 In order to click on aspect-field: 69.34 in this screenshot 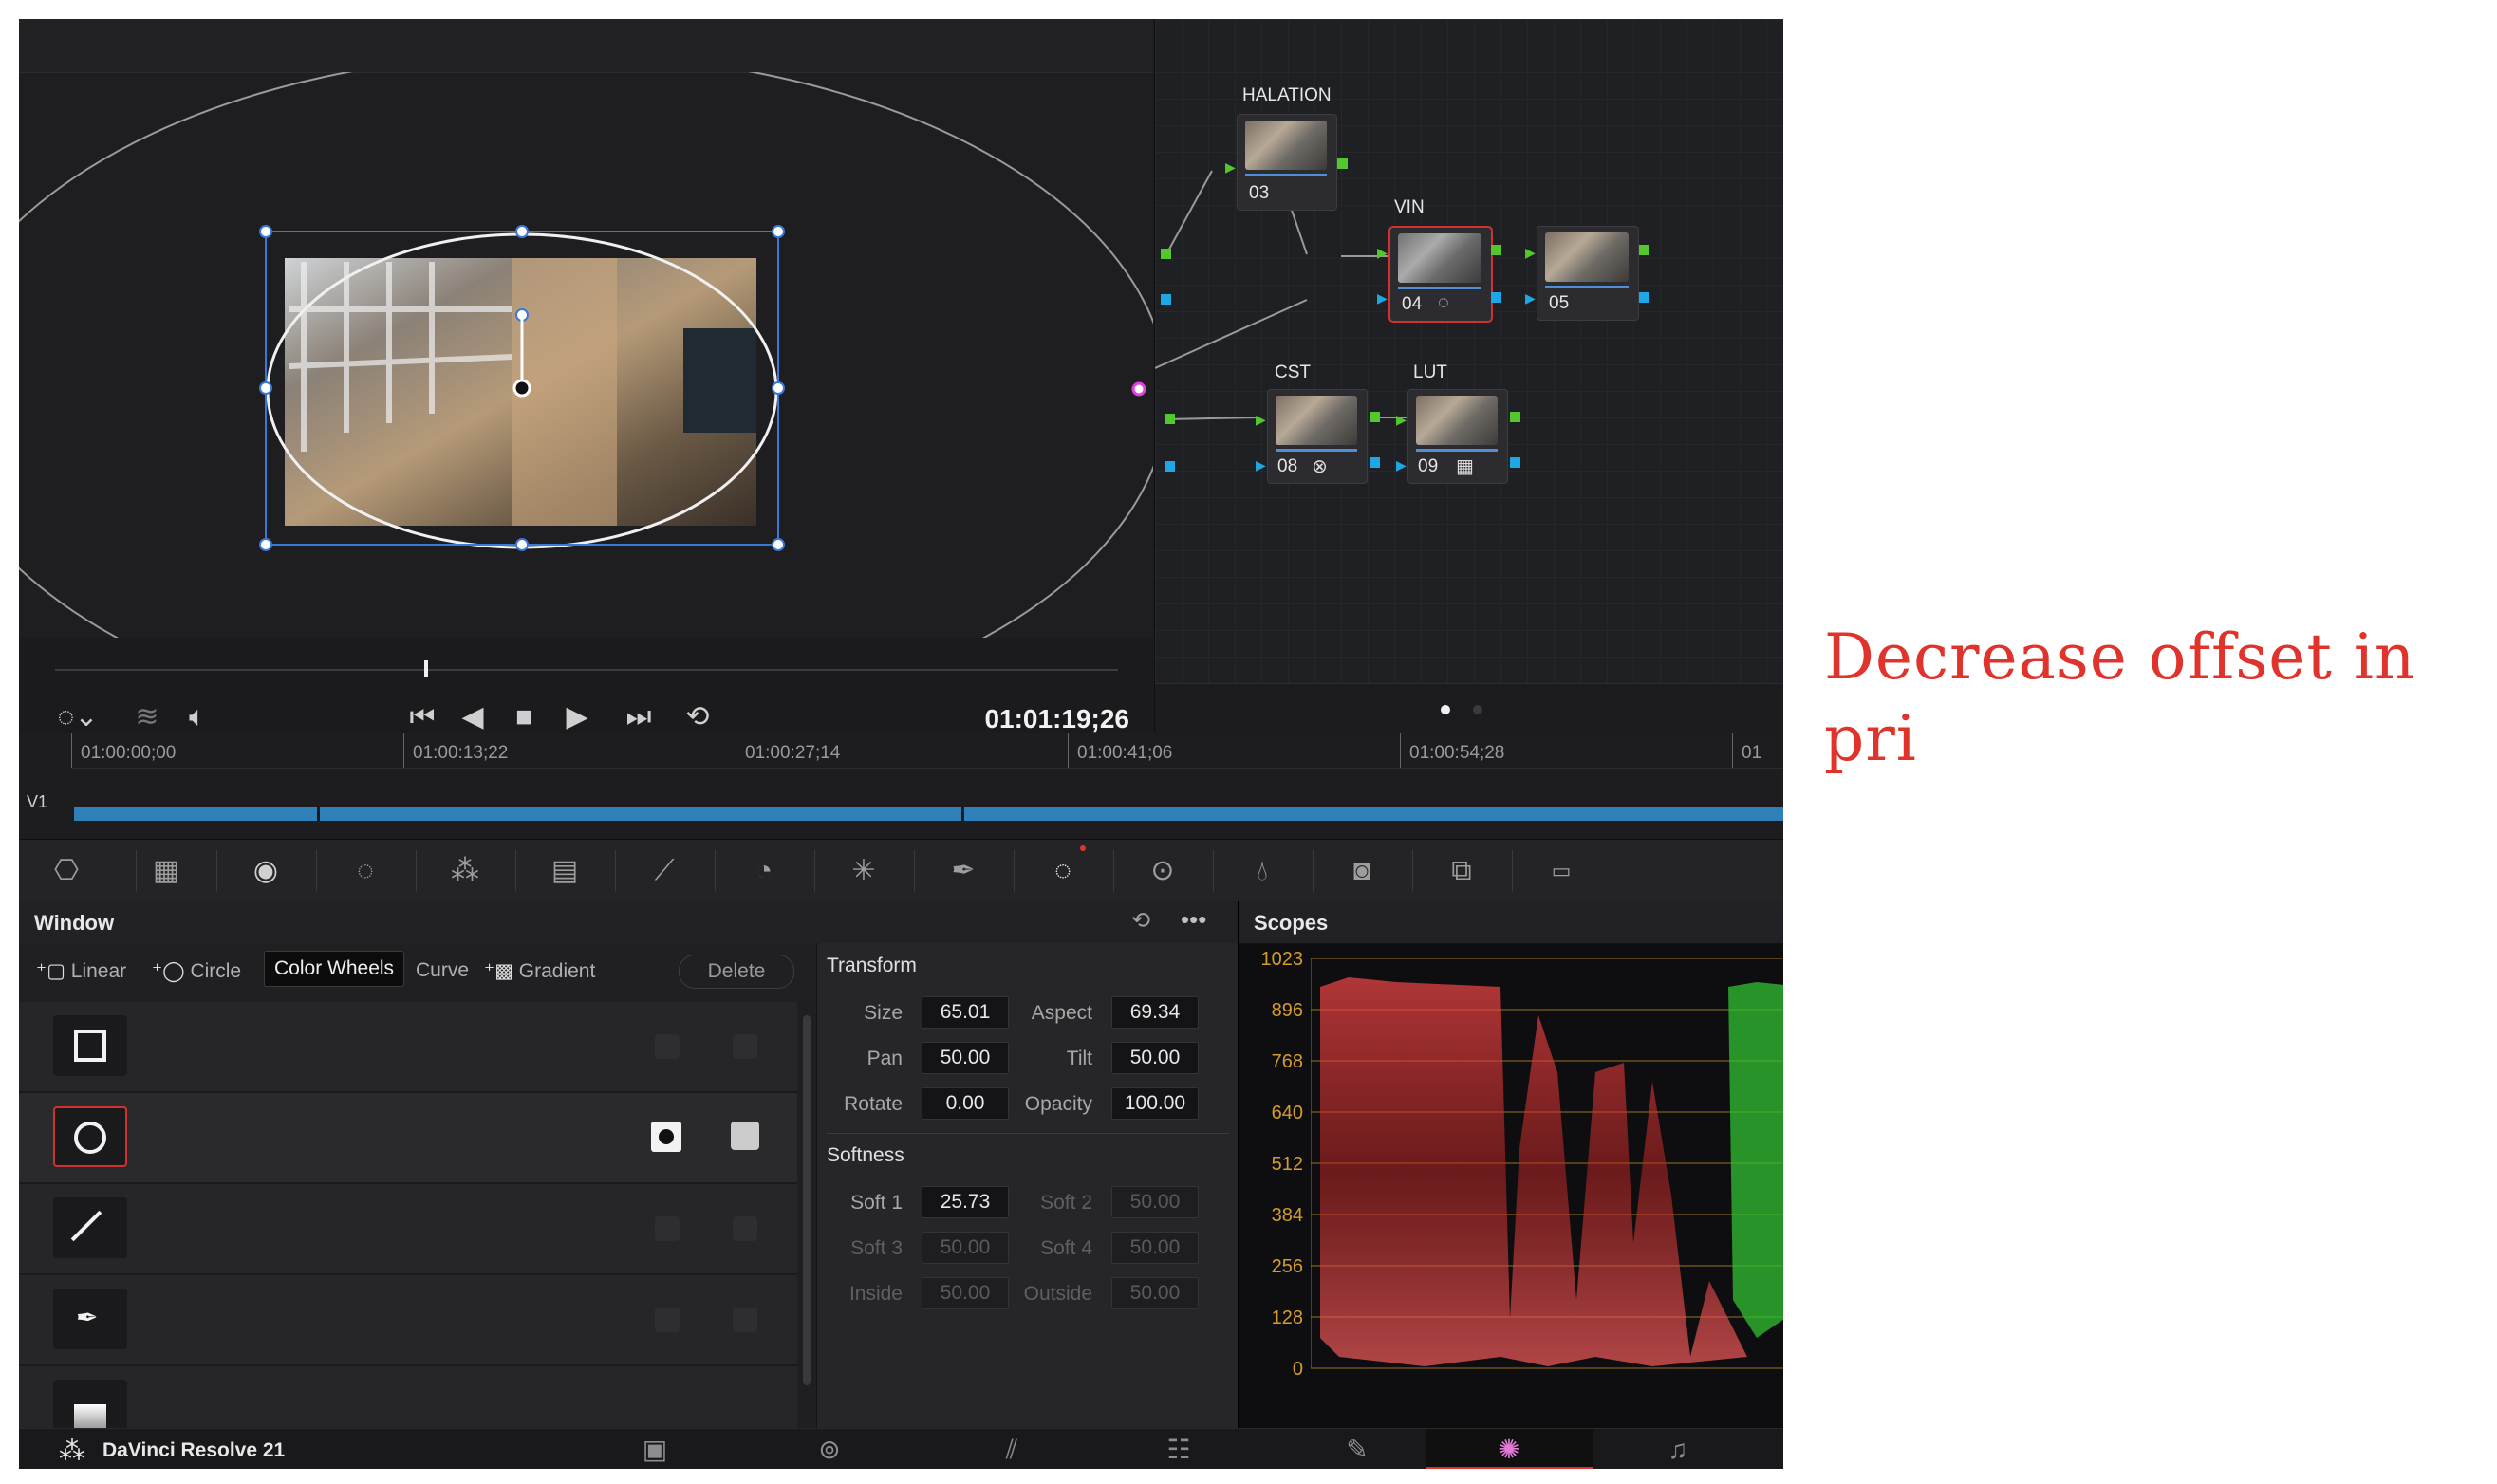, I will do `click(1155, 1013)`.